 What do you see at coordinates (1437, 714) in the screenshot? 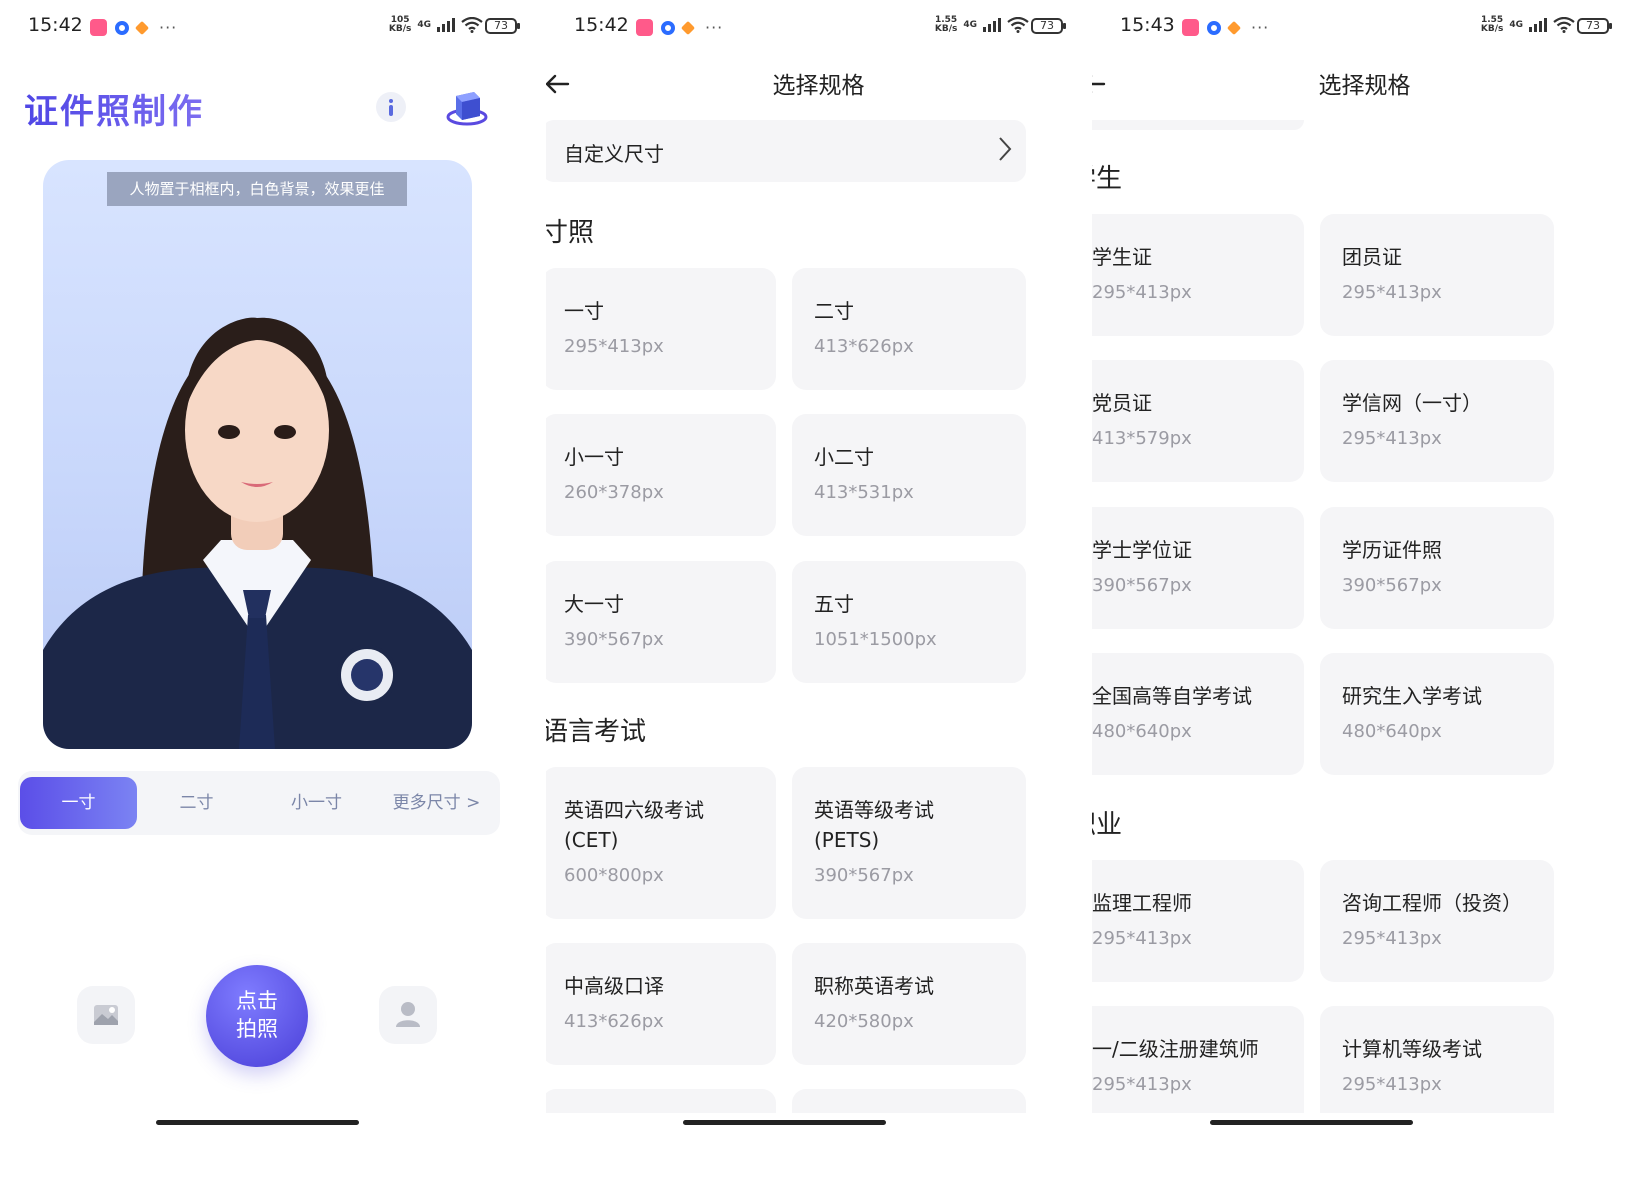
I see `spec-card: 研究生入学考试 480*640px` at bounding box center [1437, 714].